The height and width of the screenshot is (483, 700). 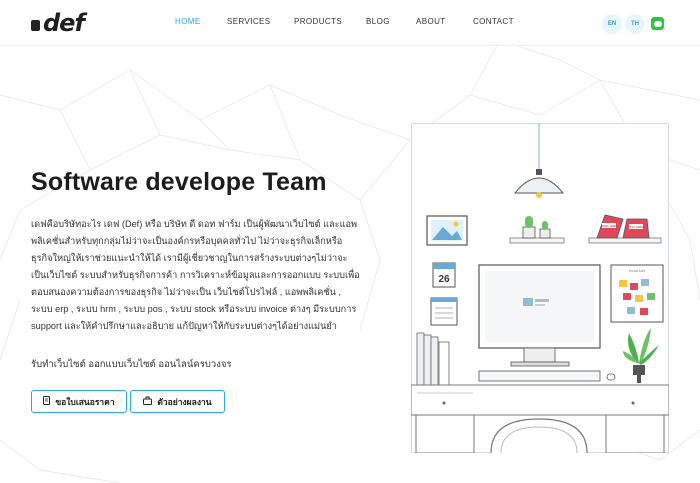 I want to click on nav-contact: CONTACT, so click(x=493, y=21).